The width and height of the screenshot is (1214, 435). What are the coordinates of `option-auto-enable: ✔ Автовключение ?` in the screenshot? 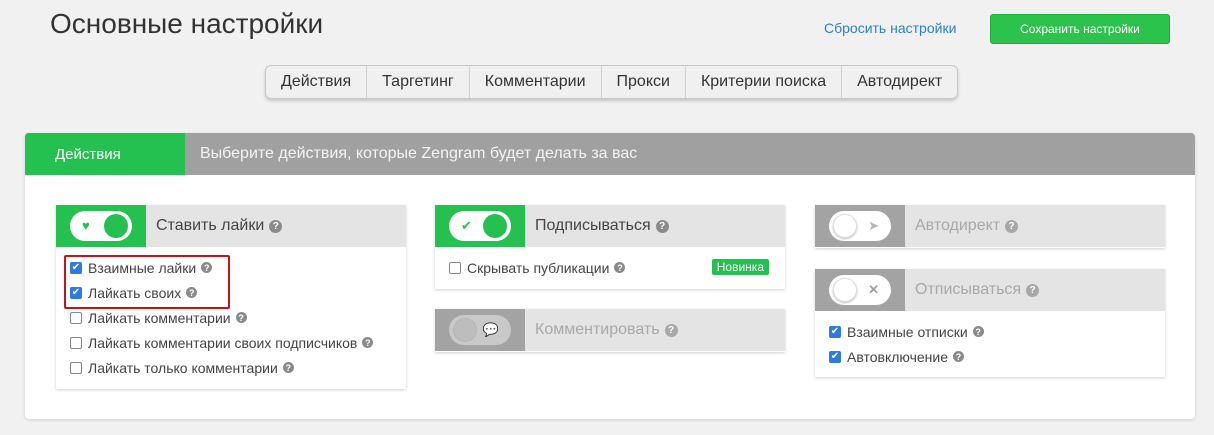 It's located at (990, 356).